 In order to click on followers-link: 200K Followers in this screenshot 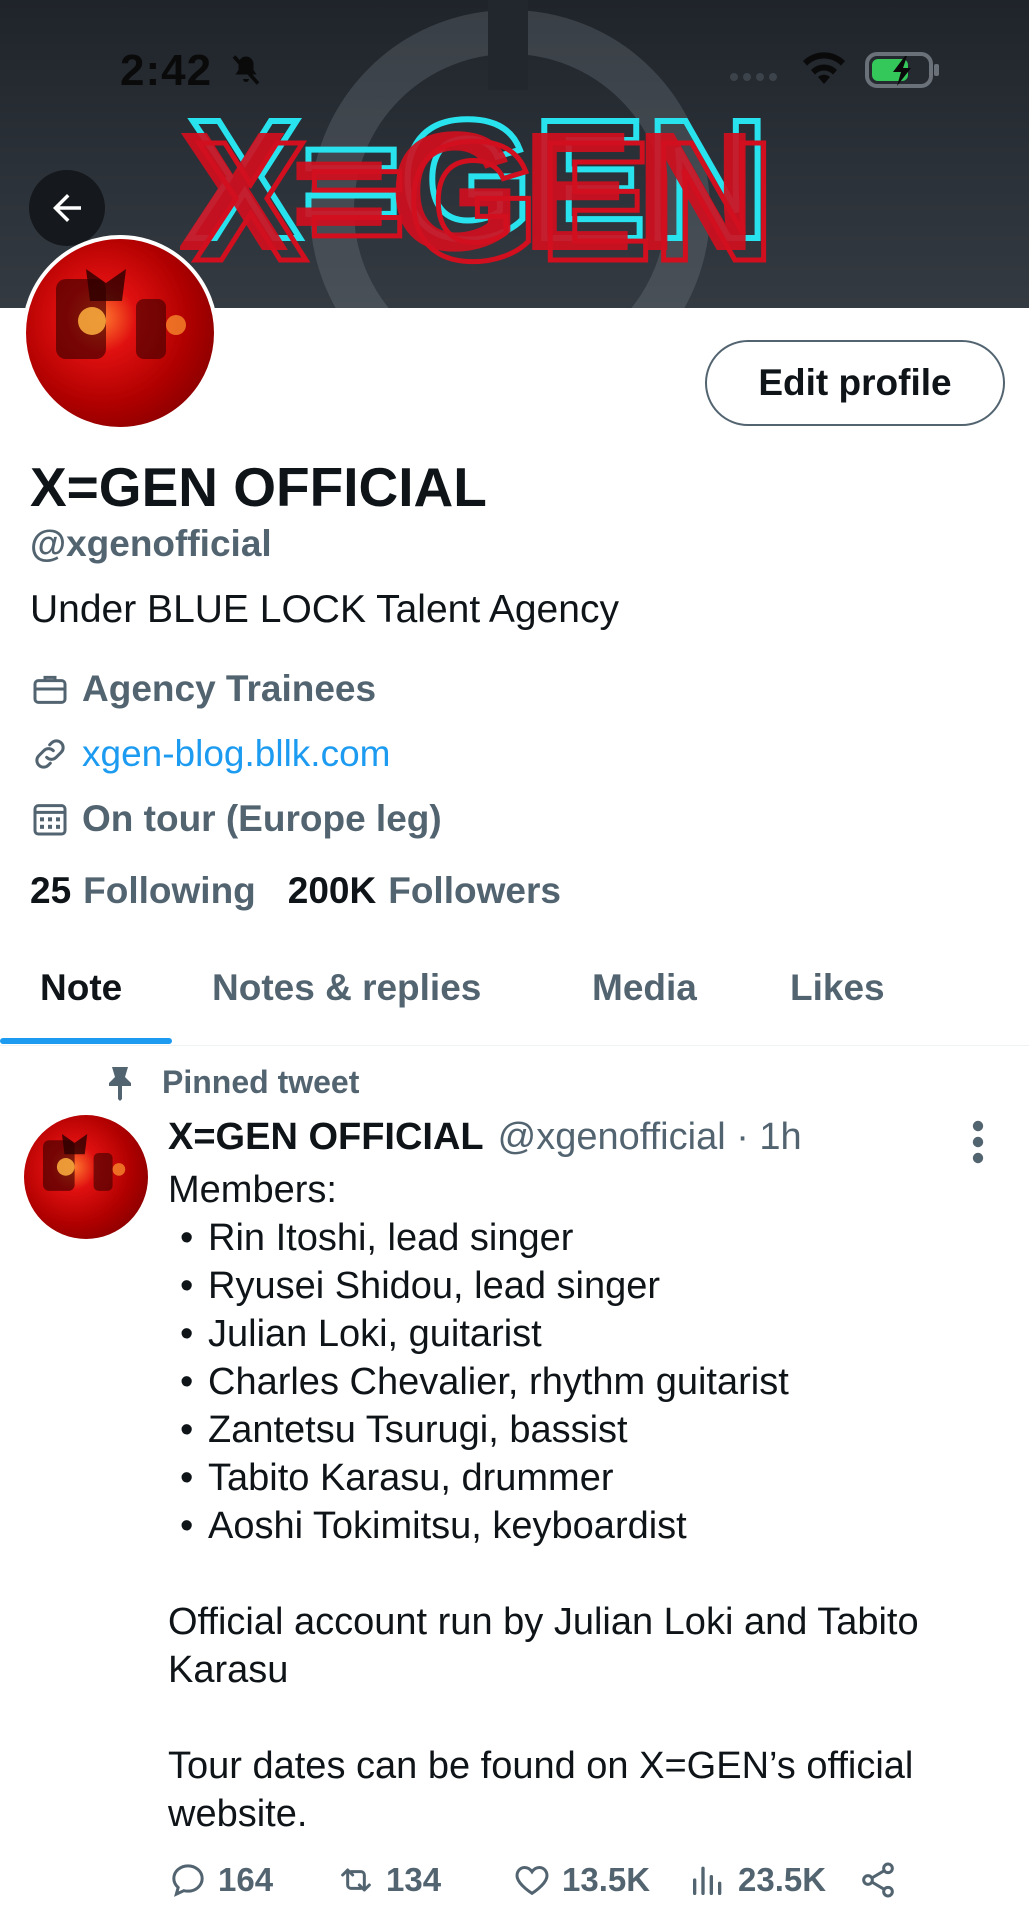, I will do `click(424, 891)`.